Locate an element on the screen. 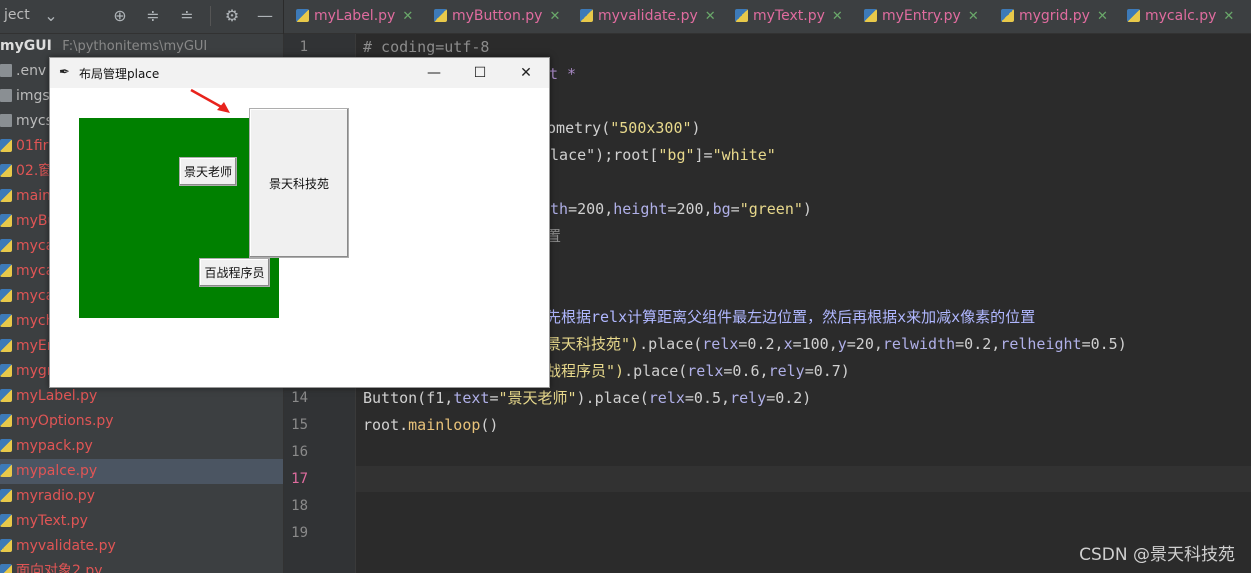 This screenshot has height=573, width=1251. tree-root-name: myGUI is located at coordinates (26, 46).